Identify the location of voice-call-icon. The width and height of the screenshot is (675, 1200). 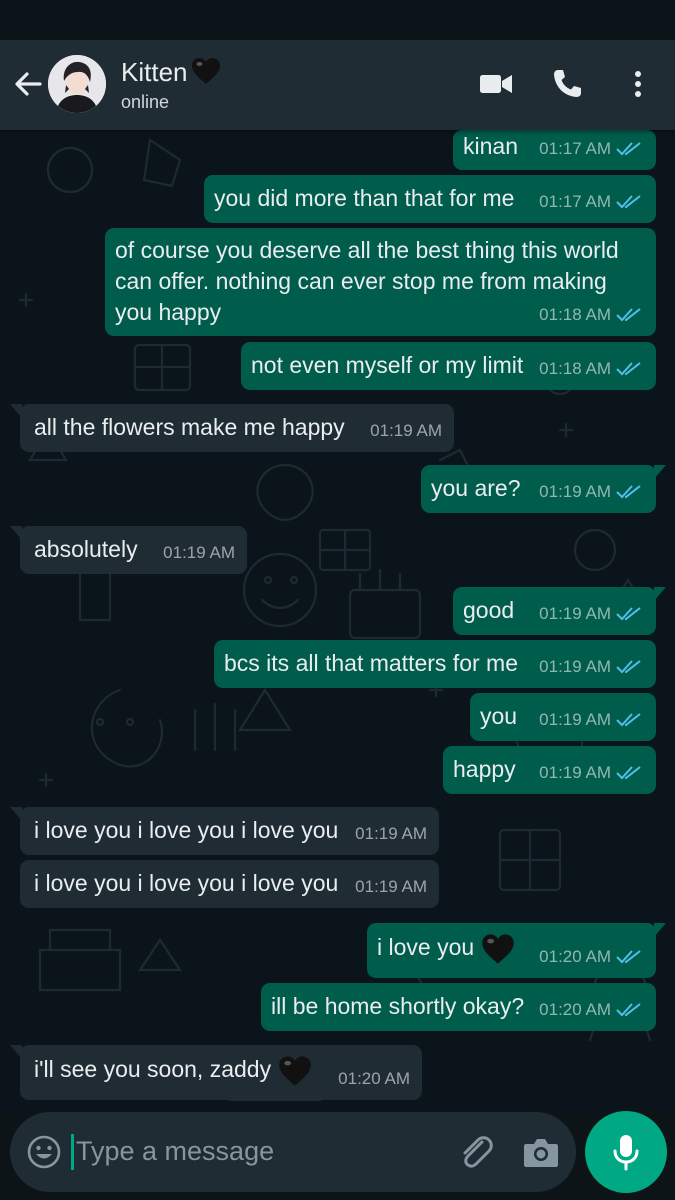
(567, 84).